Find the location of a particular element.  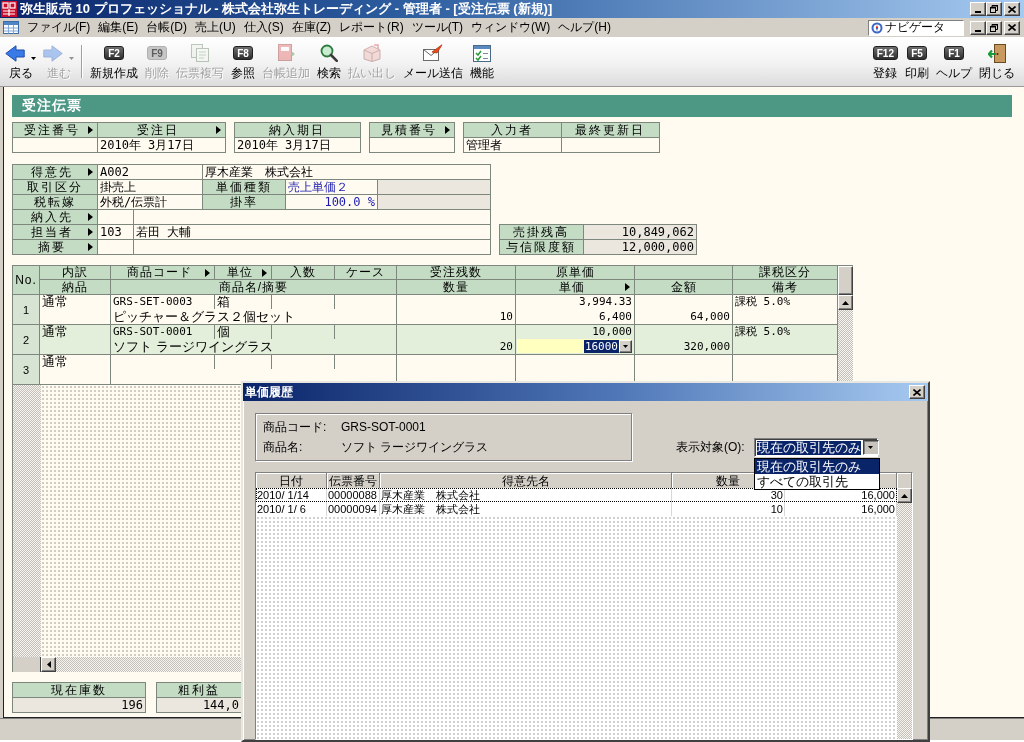

toolbar-button: メール送信 is located at coordinates (433, 62).